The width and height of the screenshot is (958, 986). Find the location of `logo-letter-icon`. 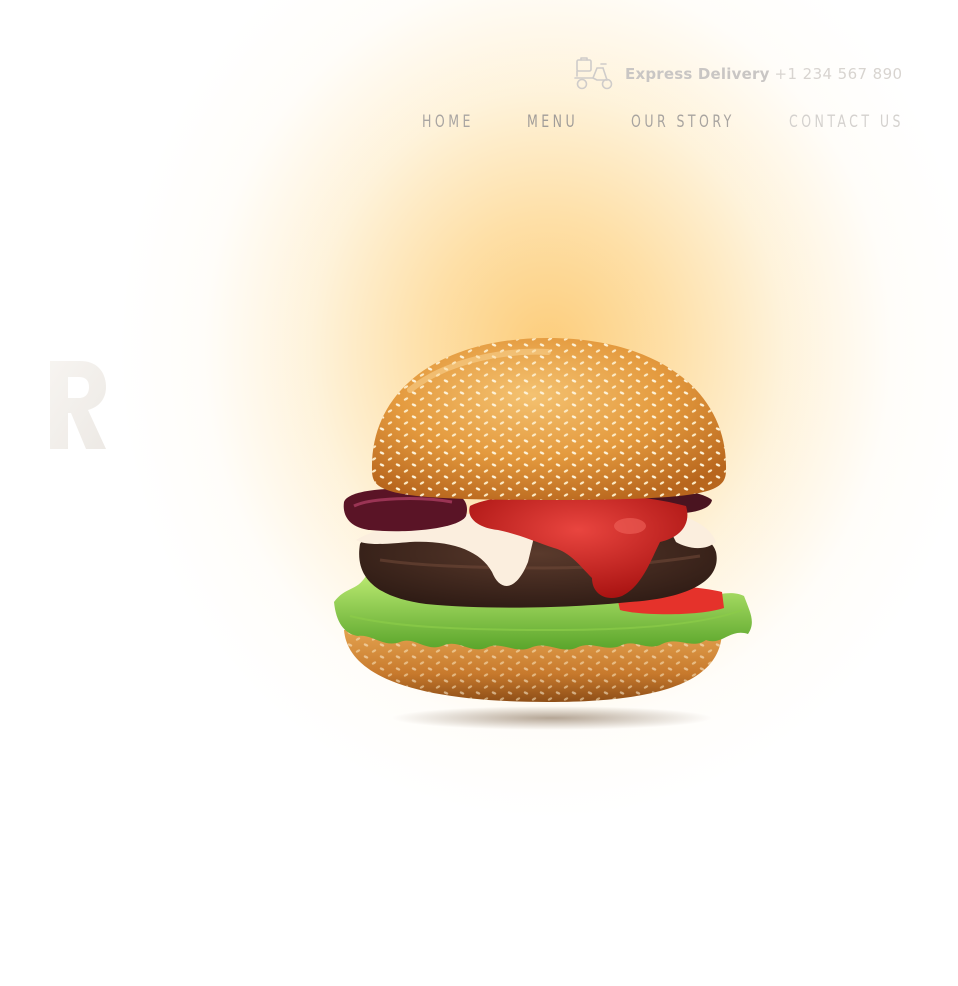

logo-letter-icon is located at coordinates (77, 405).